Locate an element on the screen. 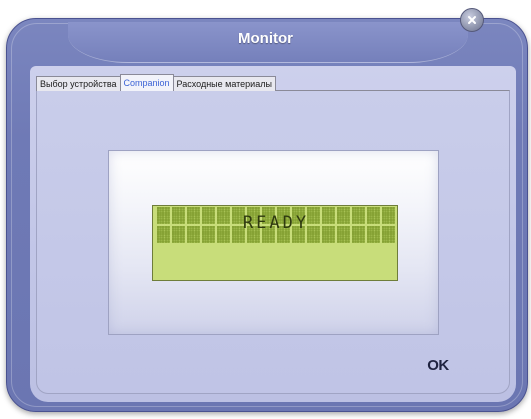 Image resolution: width=531 pixels, height=419 pixels. tab-companion: Companion is located at coordinates (146, 82).